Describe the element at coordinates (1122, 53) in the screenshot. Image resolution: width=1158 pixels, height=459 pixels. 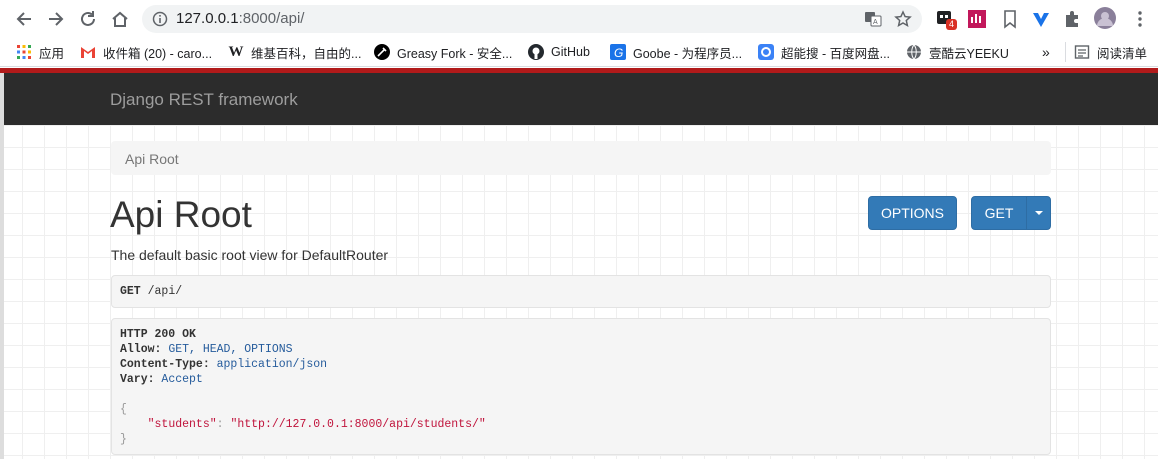
I see `reading-list-label: 阅读清单` at that location.